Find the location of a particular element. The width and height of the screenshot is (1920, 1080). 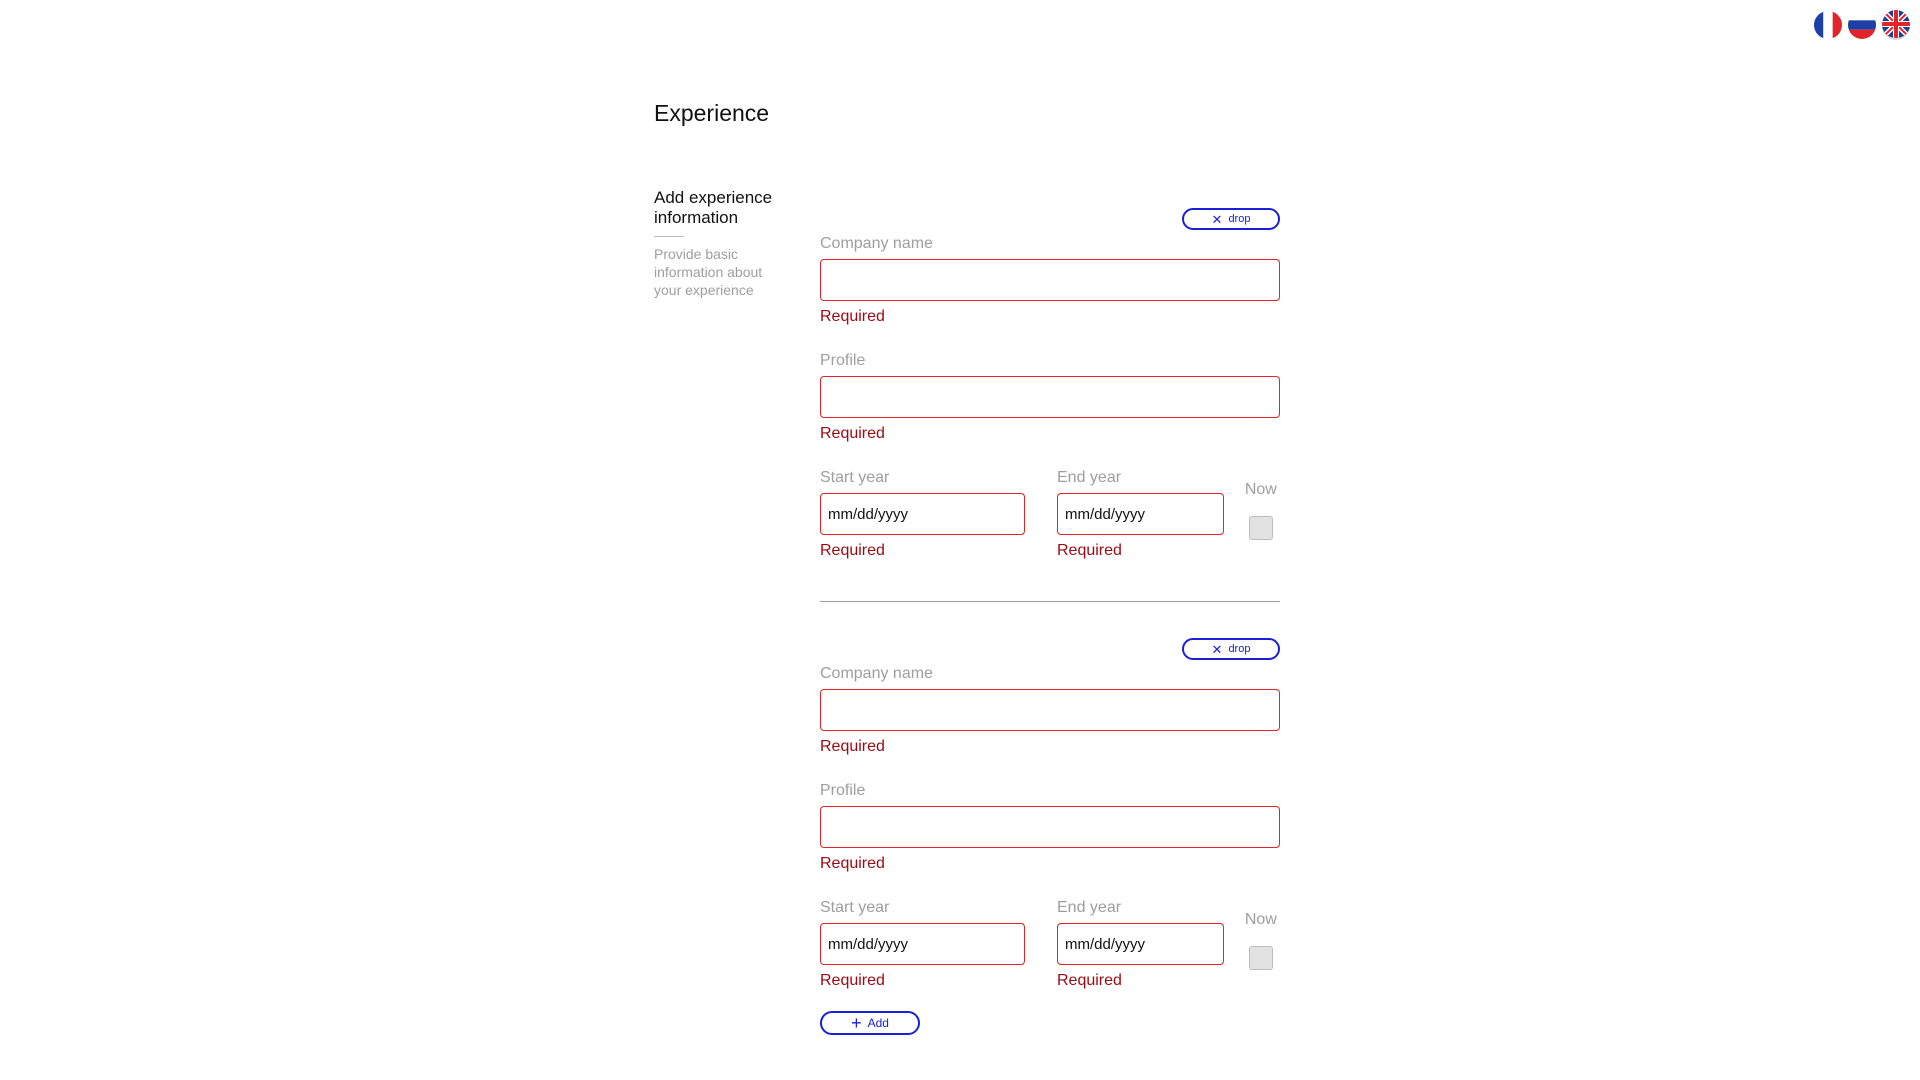

russia-flag-icon is located at coordinates (1862, 25).